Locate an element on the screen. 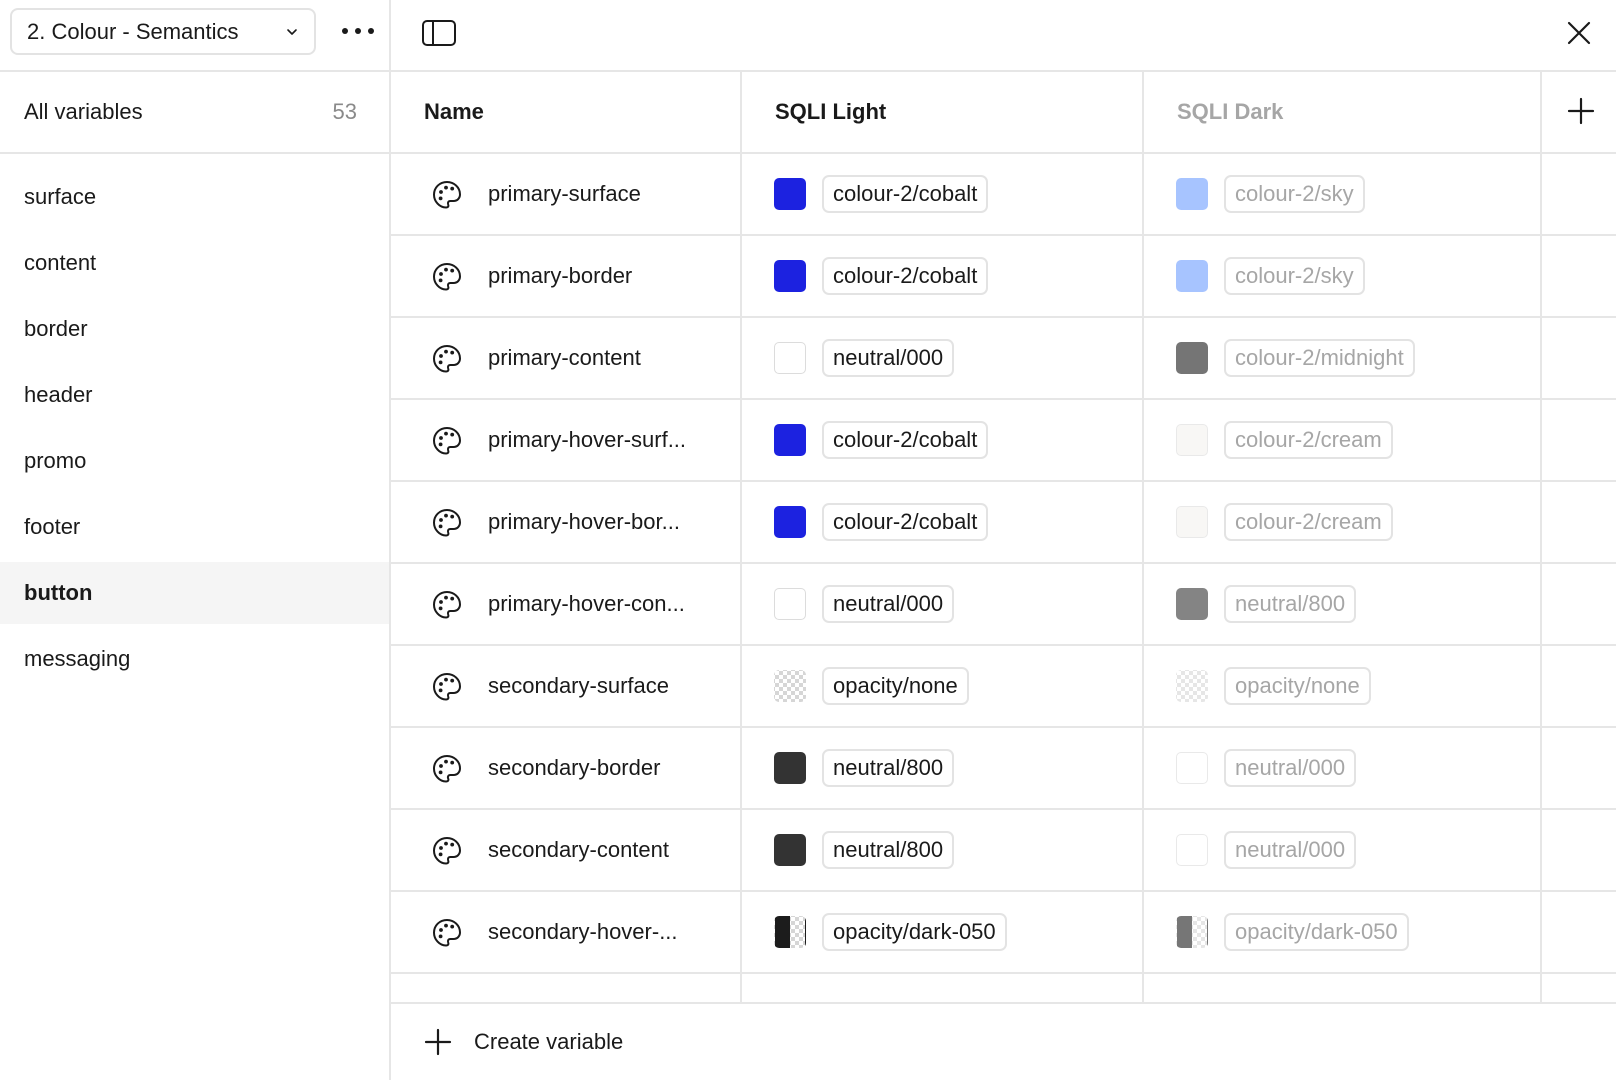 This screenshot has width=1616, height=1080. dark-value-cell: opacity/dark-050 is located at coordinates (1292, 932).